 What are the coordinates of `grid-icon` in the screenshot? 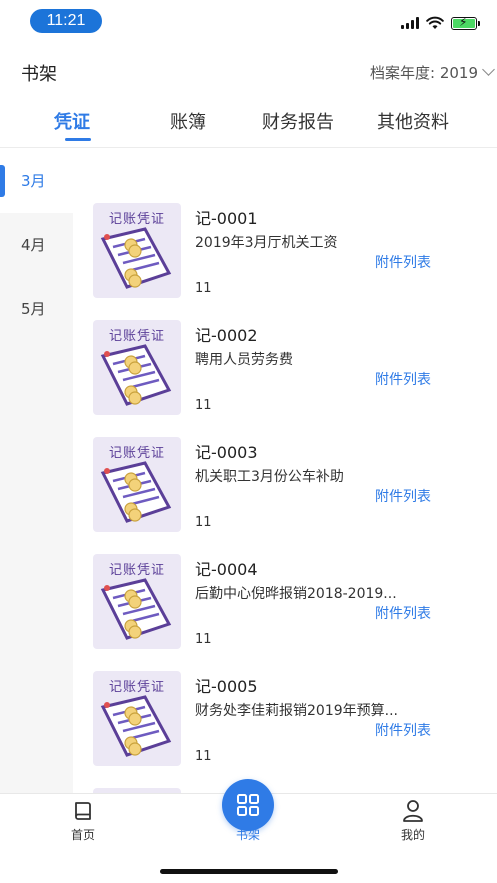 It's located at (248, 805).